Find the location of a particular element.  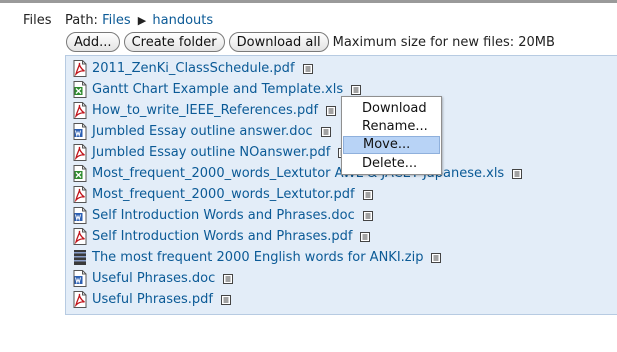

breadcrumb: Path: Files ▶ handouts is located at coordinates (139, 20).